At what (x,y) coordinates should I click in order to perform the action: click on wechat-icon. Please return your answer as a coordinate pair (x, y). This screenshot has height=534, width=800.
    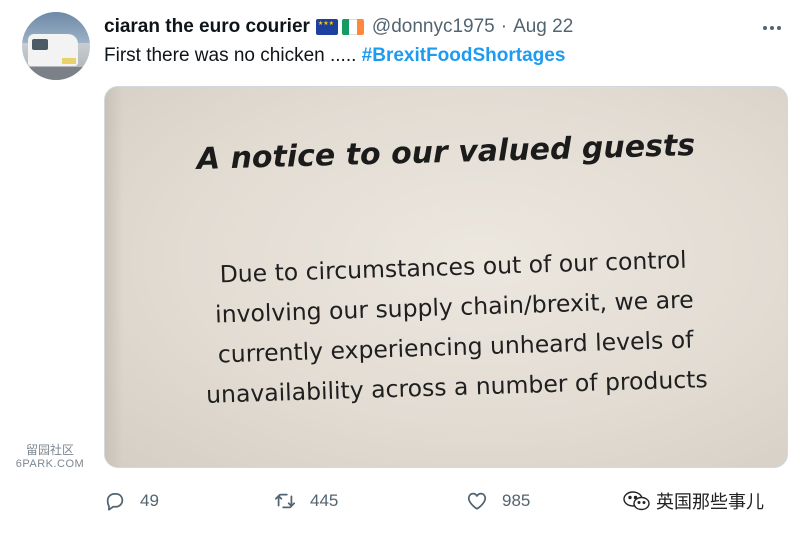
    Looking at the image, I should click on (636, 501).